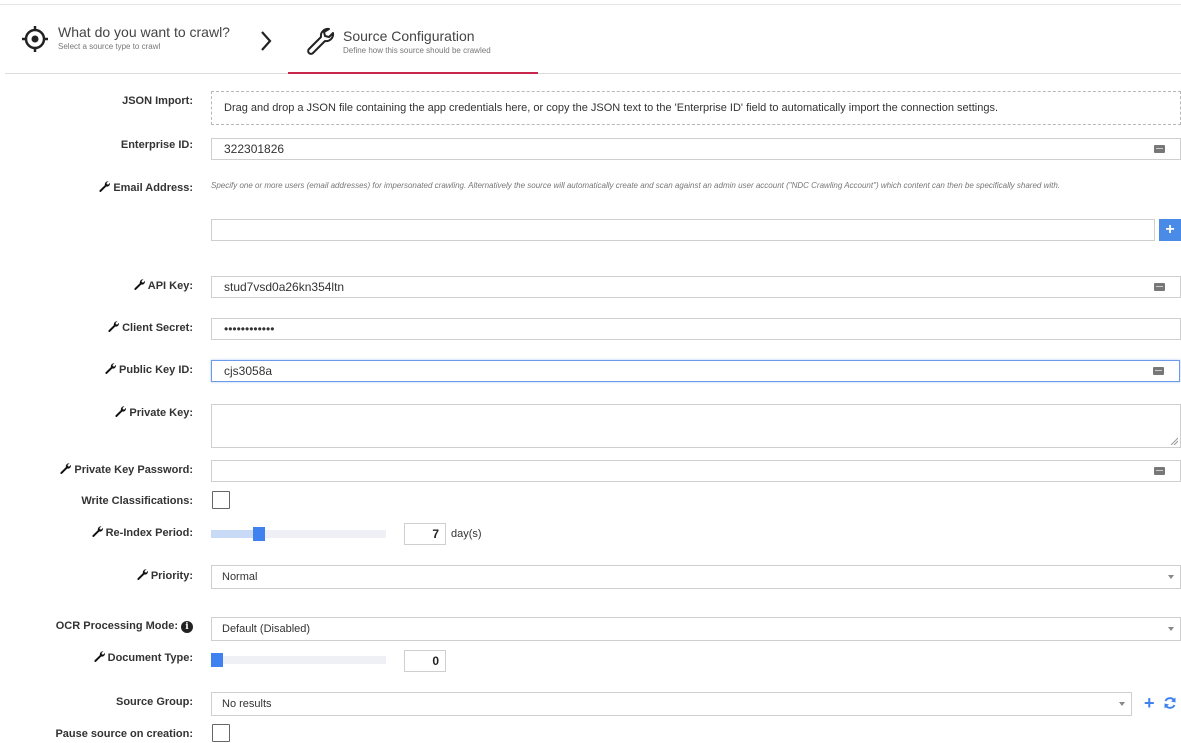 This screenshot has height=743, width=1181. What do you see at coordinates (413, 73) in the screenshot?
I see `active-step-indicator` at bounding box center [413, 73].